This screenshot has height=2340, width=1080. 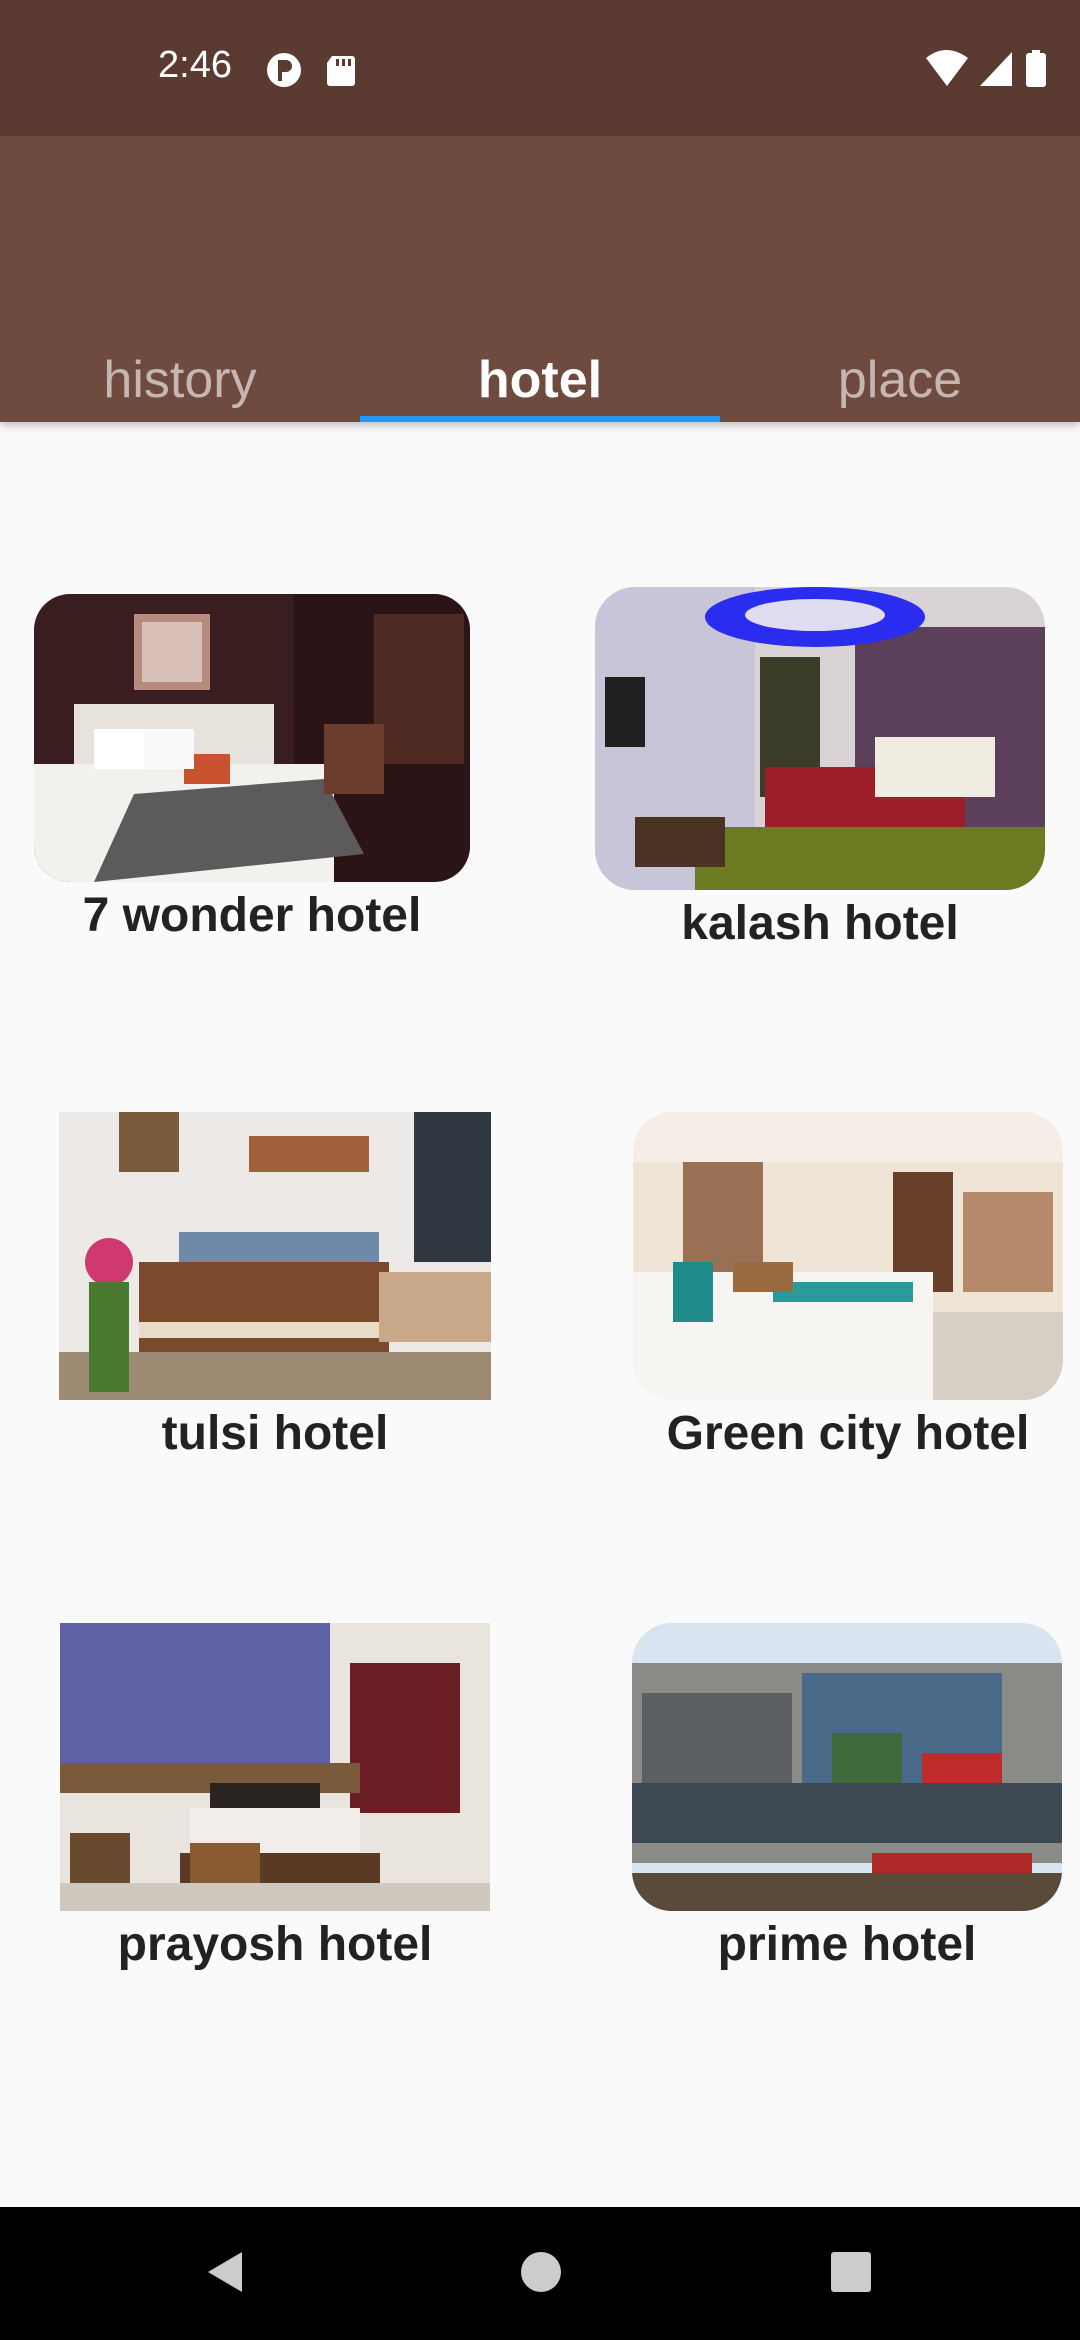 What do you see at coordinates (540, 380) in the screenshot?
I see `tab-hotel-label: hotel` at bounding box center [540, 380].